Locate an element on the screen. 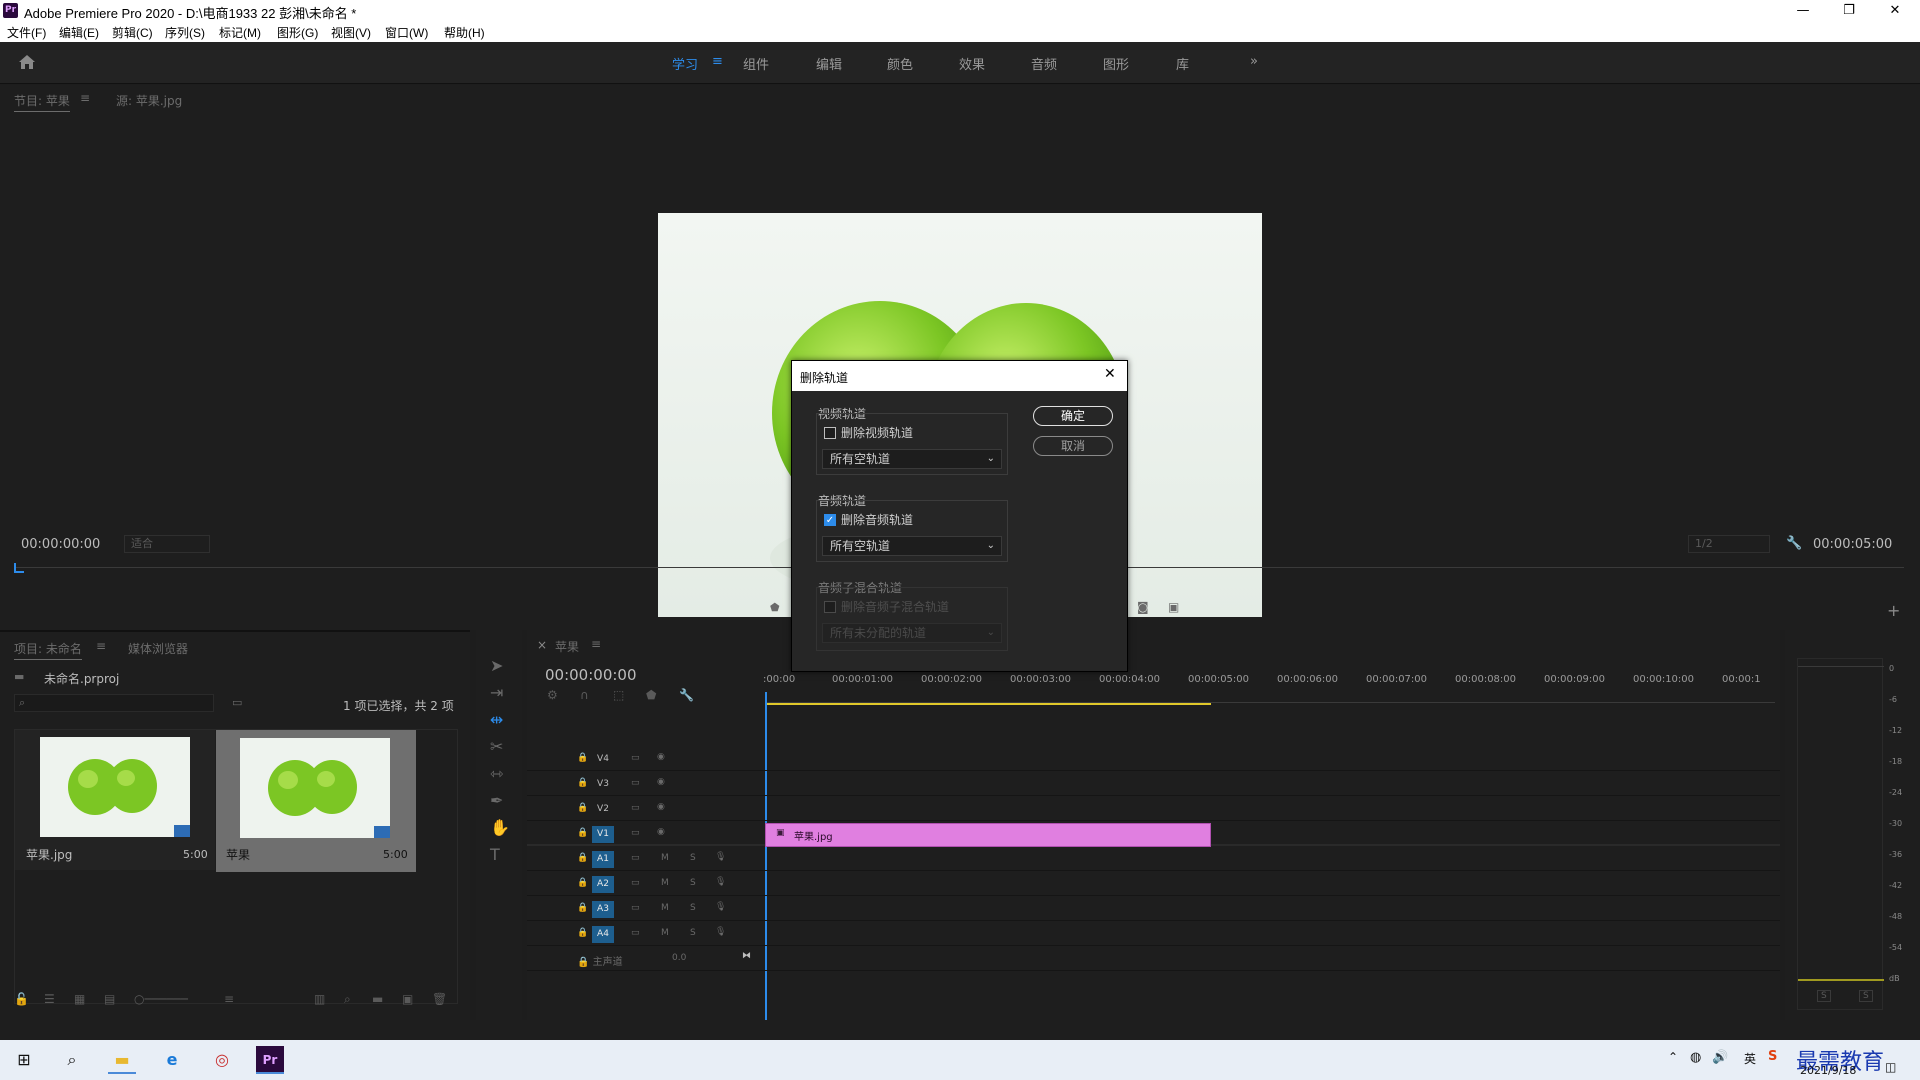 This screenshot has height=1080, width=1920. meter-solo-right-button: S is located at coordinates (1866, 996).